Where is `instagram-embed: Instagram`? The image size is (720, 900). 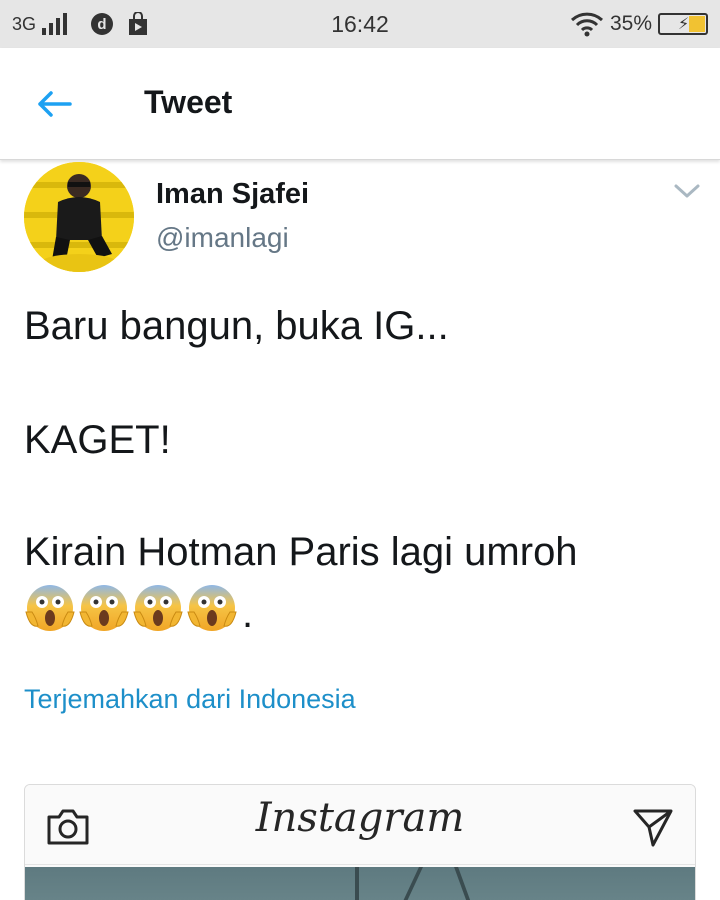
instagram-embed: Instagram is located at coordinates (360, 842).